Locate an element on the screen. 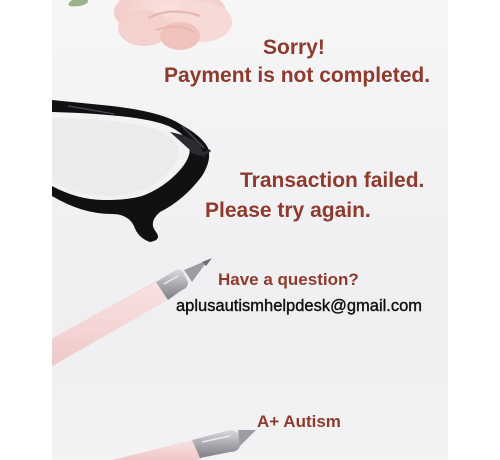  error-subtitle: Payment is not completed. is located at coordinates (297, 75).